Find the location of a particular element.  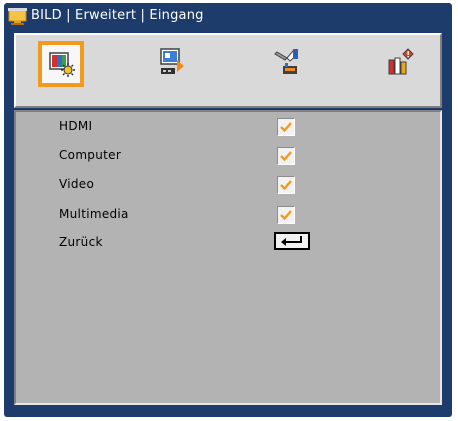

window-title: BILD | Erweitert | Eingang is located at coordinates (117, 15).